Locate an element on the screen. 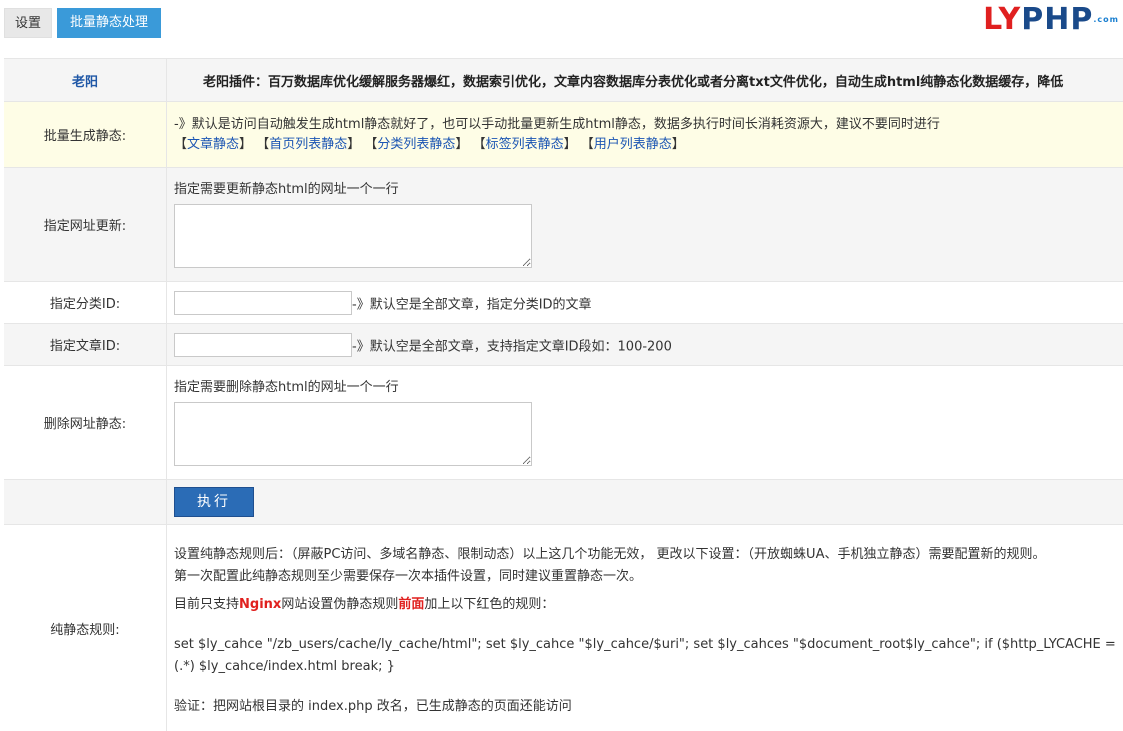 The image size is (1123, 731). url-update-hint: 指定需要更新静态html的网址一个一行 is located at coordinates (648, 190).